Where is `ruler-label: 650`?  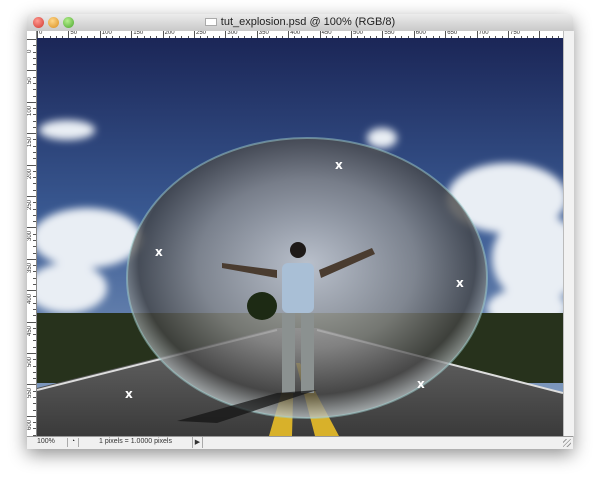
ruler-label: 650 is located at coordinates (452, 33).